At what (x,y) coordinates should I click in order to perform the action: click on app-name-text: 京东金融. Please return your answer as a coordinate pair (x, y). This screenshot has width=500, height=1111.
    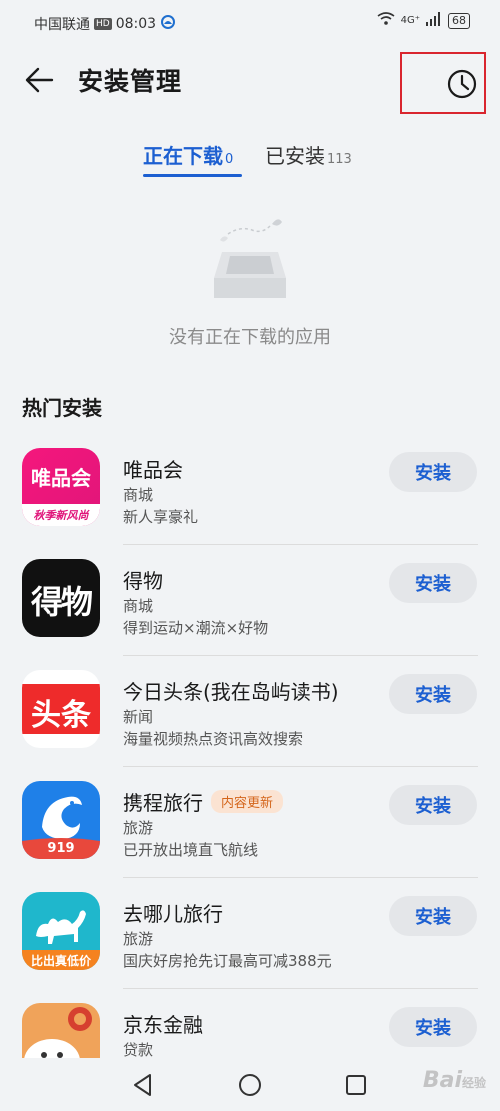
    Looking at the image, I should click on (163, 1025).